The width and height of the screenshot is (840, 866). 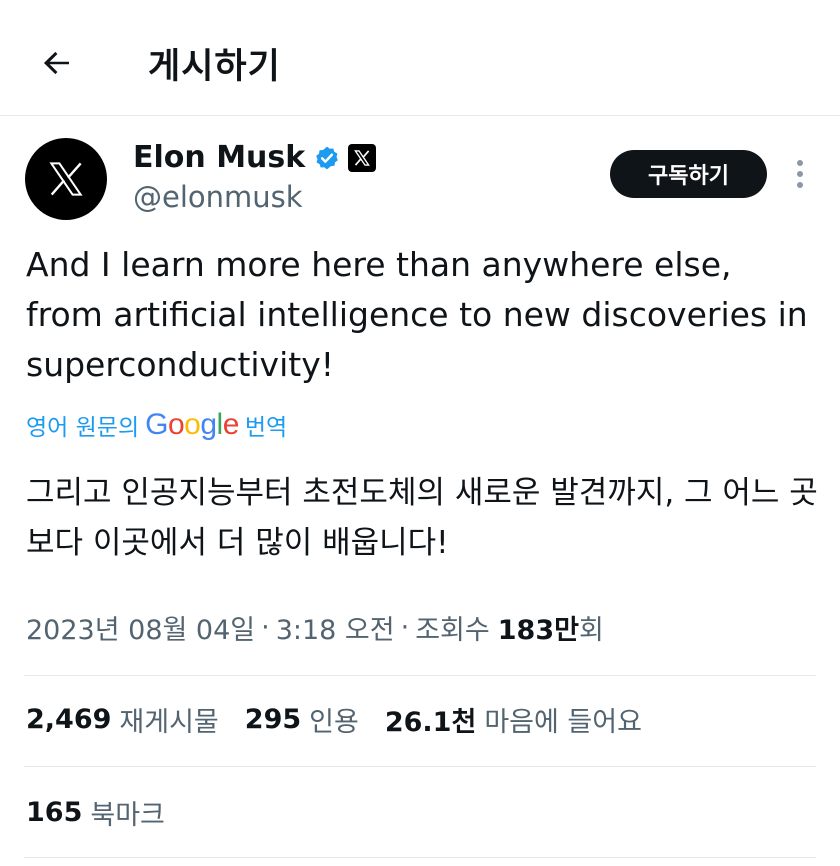 I want to click on arrow-left-icon, so click(x=56, y=63).